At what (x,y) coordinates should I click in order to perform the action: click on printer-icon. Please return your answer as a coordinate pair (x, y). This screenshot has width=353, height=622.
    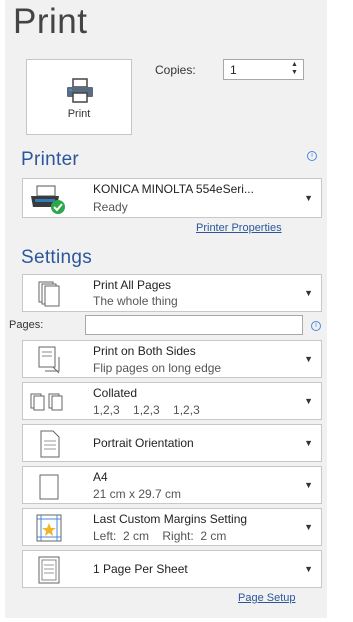
    Looking at the image, I should click on (80, 90).